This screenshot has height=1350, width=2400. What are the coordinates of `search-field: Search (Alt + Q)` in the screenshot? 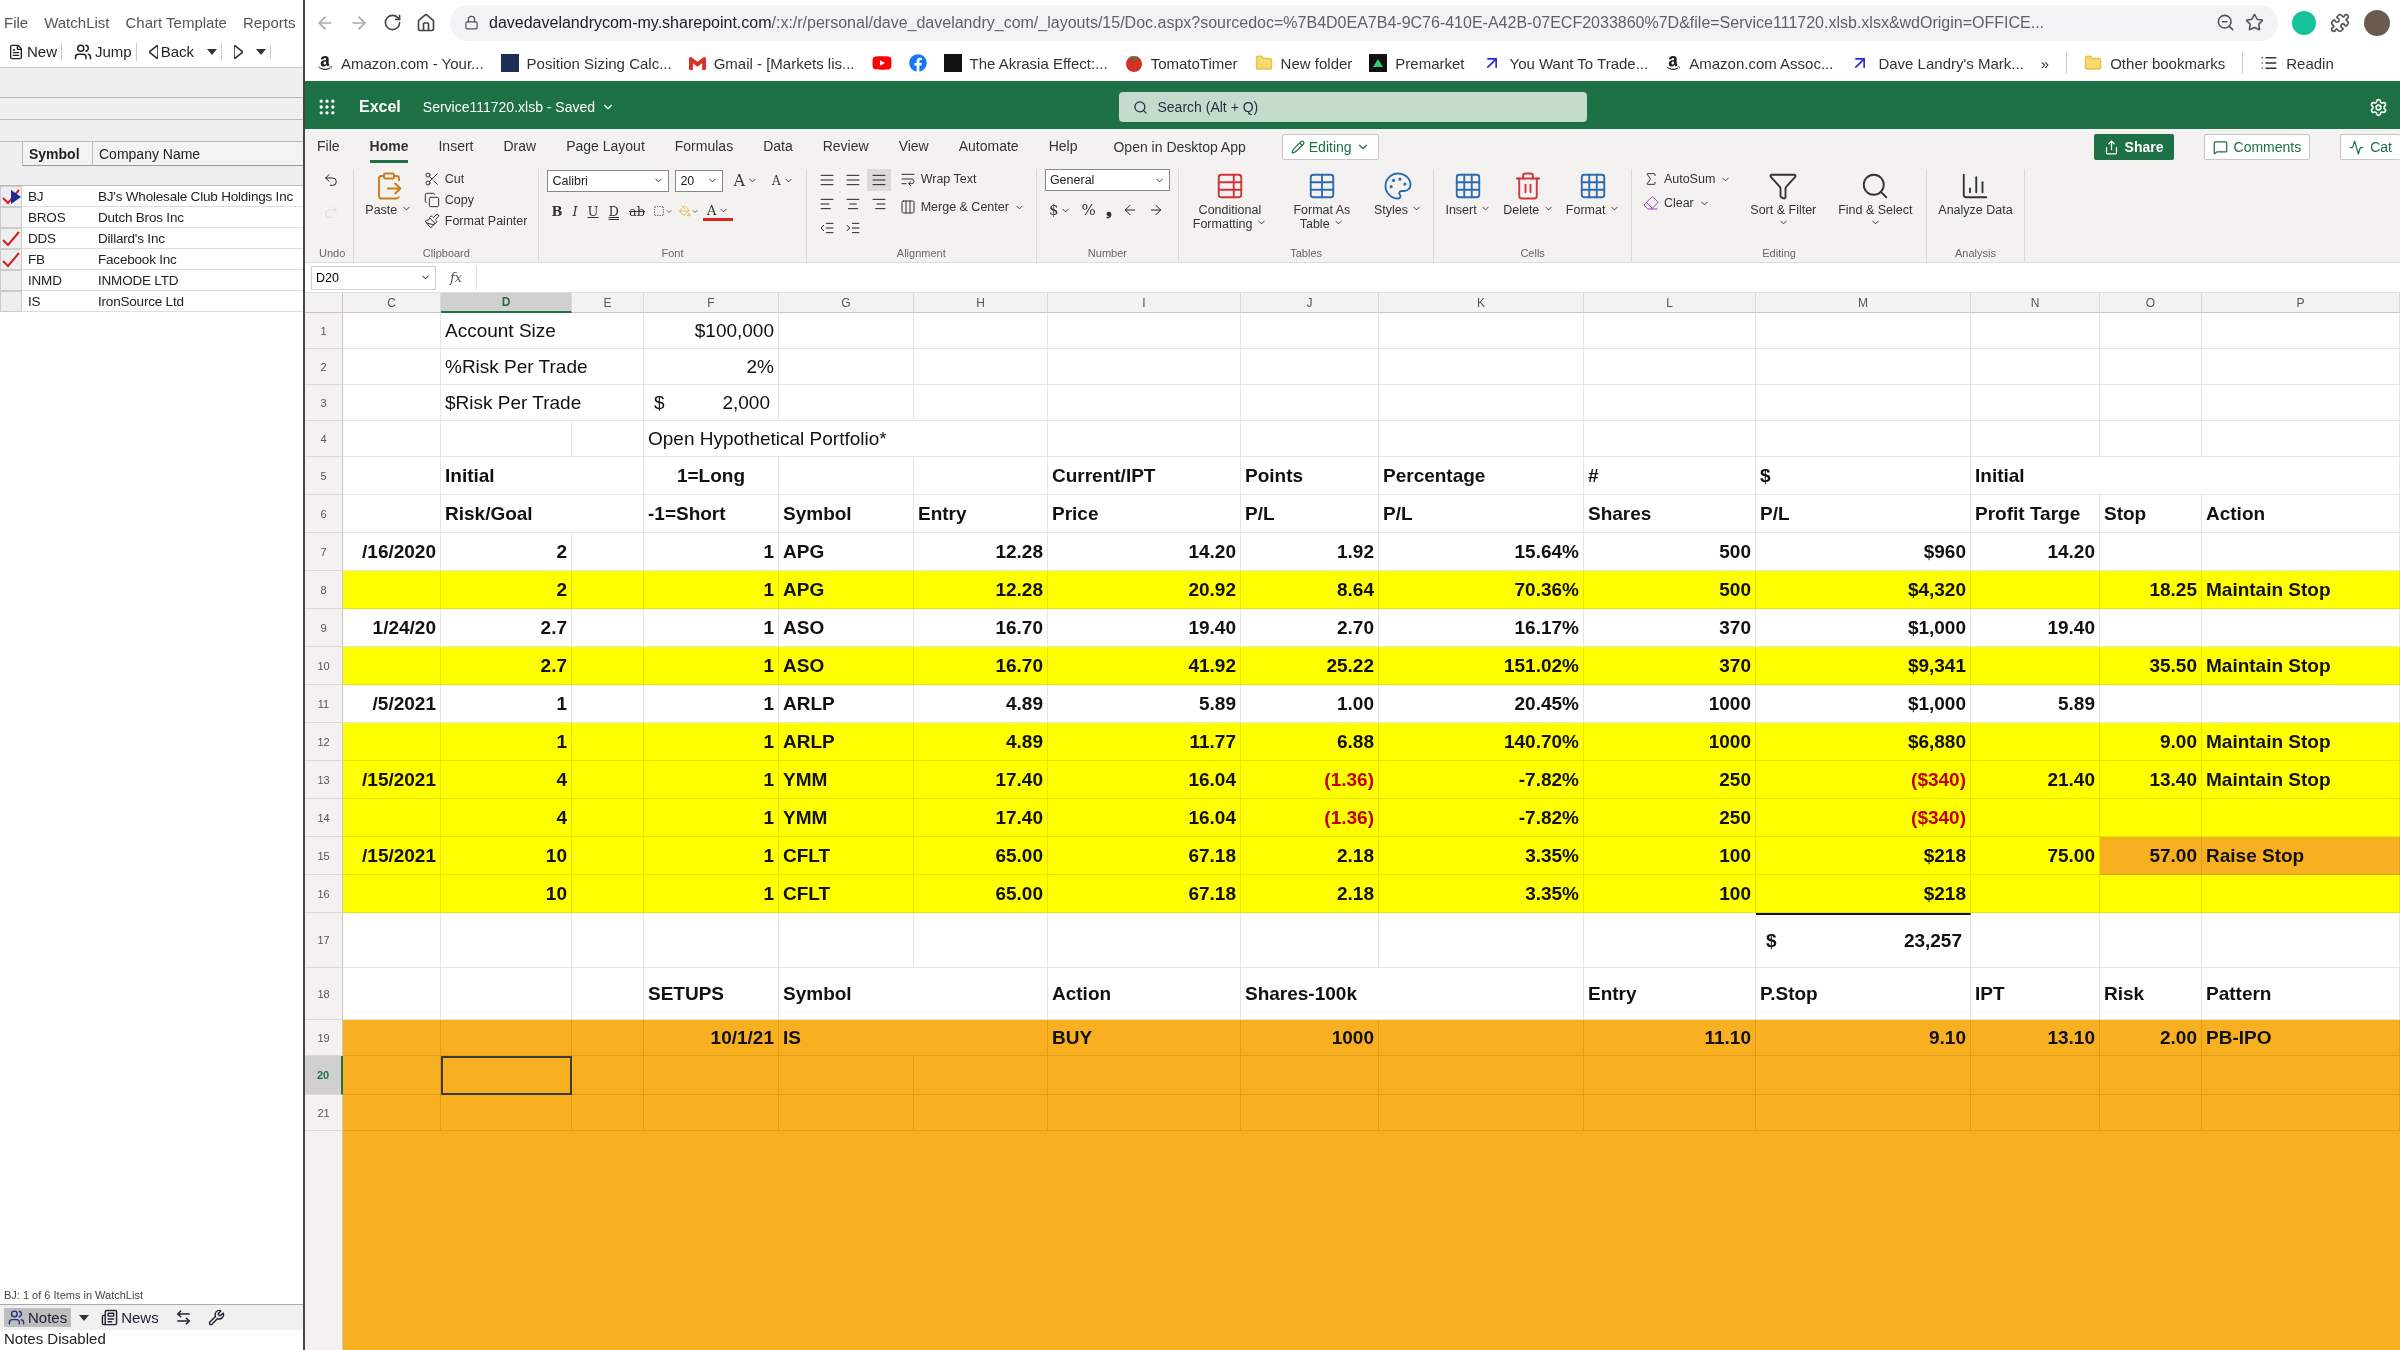 It's located at (1352, 107).